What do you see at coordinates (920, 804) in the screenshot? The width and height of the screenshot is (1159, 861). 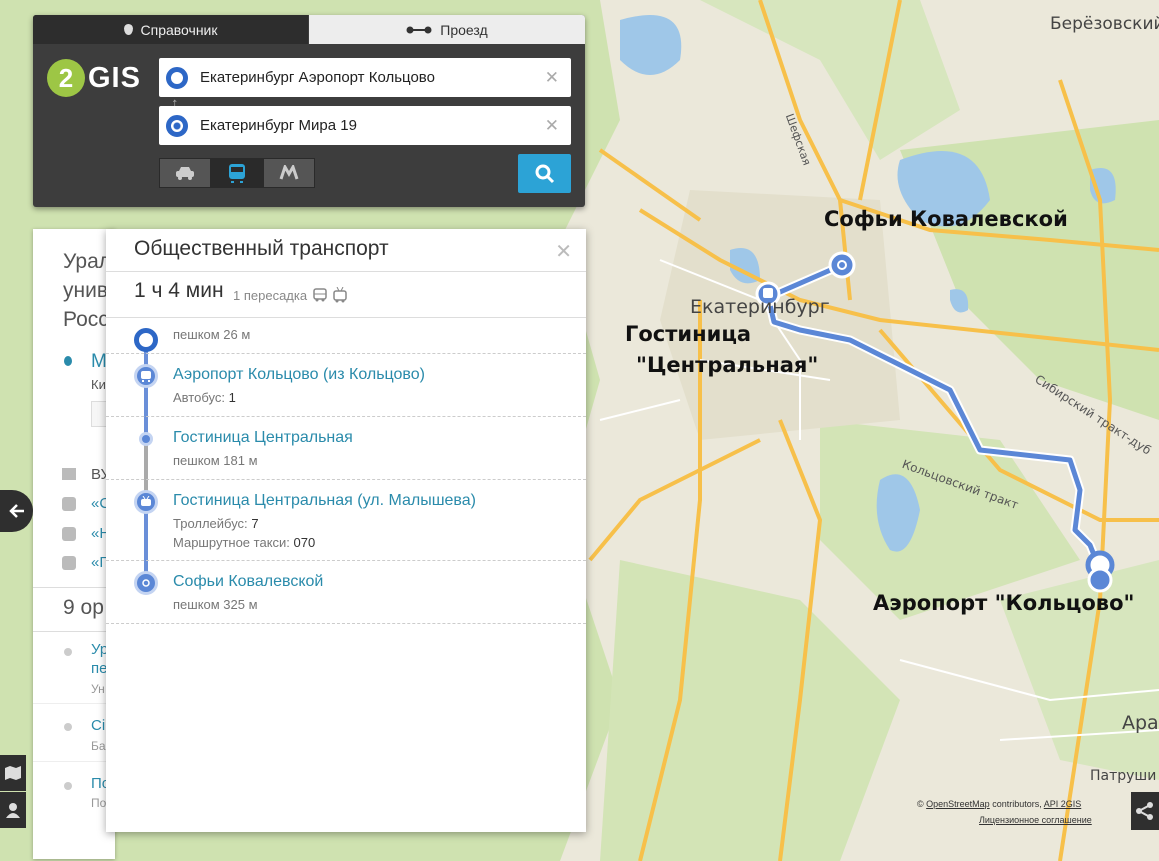 I see `copyright-symbol: ©` at bounding box center [920, 804].